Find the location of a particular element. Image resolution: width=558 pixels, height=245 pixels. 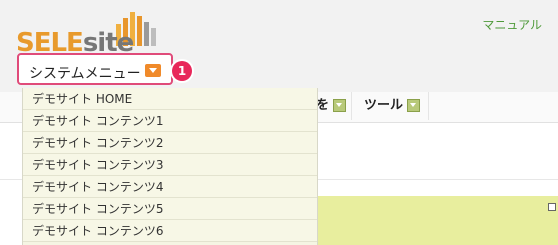

dropdown-item-contents3: デモサイト コンテンツ3 is located at coordinates (170, 165).